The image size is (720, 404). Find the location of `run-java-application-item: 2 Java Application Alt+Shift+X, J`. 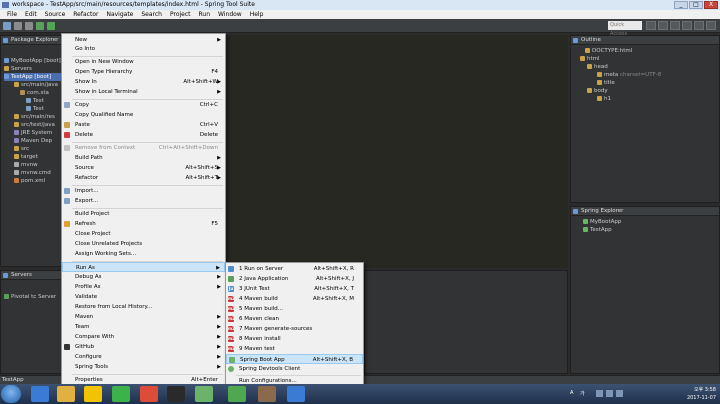

run-java-application-item: 2 Java Application Alt+Shift+X, J is located at coordinates (294, 279).